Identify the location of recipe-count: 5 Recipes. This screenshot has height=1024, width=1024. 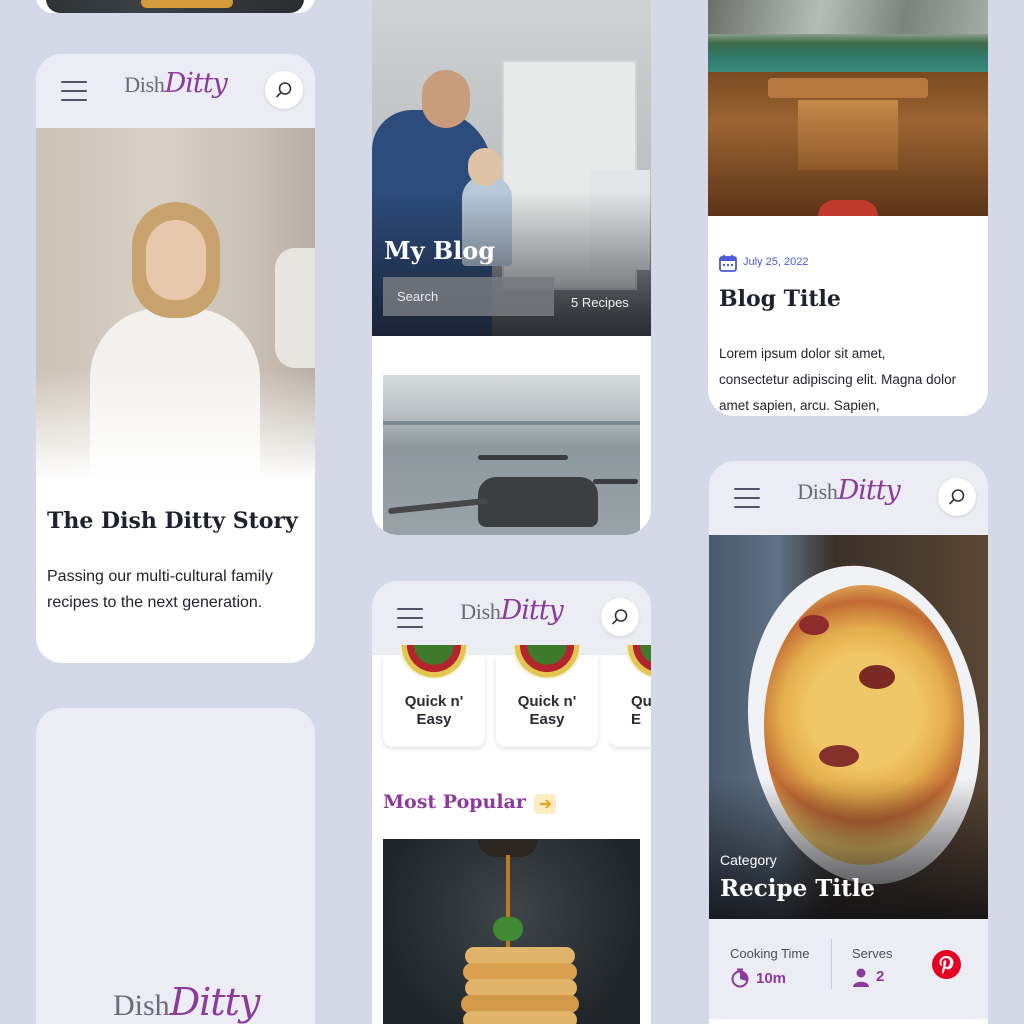
(600, 302).